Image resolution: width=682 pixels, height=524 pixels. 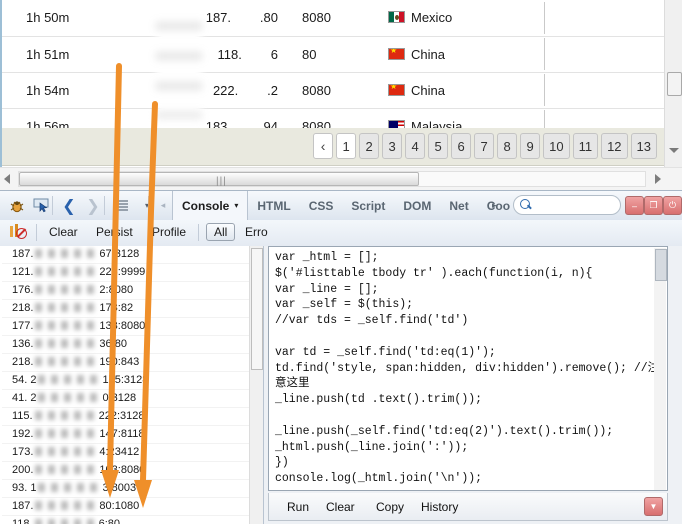 I want to click on menu-icon, so click(x=121, y=205).